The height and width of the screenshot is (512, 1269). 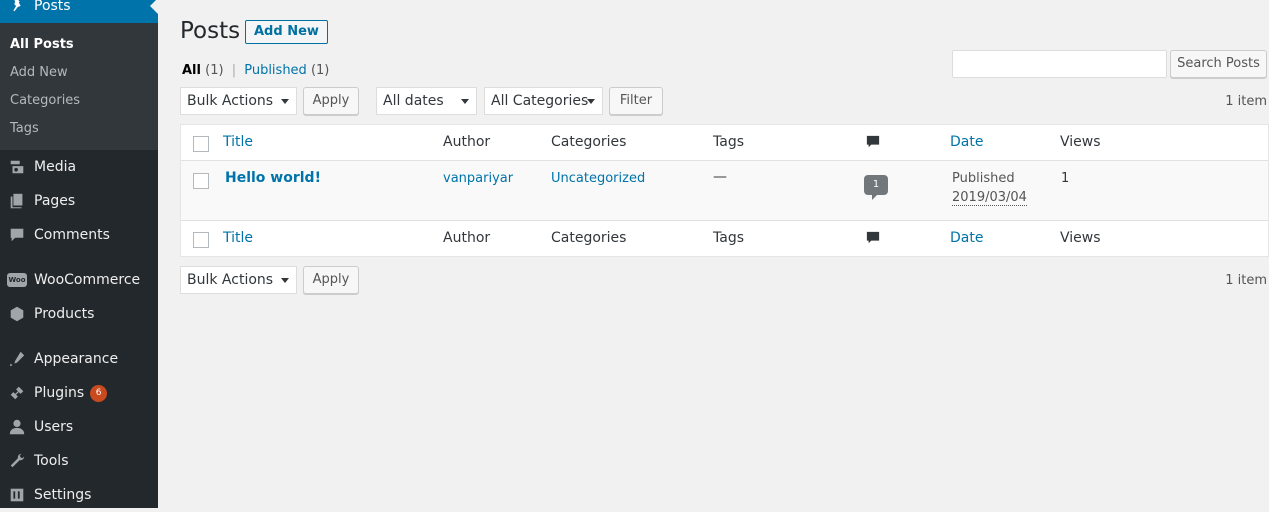 What do you see at coordinates (1080, 142) in the screenshot?
I see `column-views: Views` at bounding box center [1080, 142].